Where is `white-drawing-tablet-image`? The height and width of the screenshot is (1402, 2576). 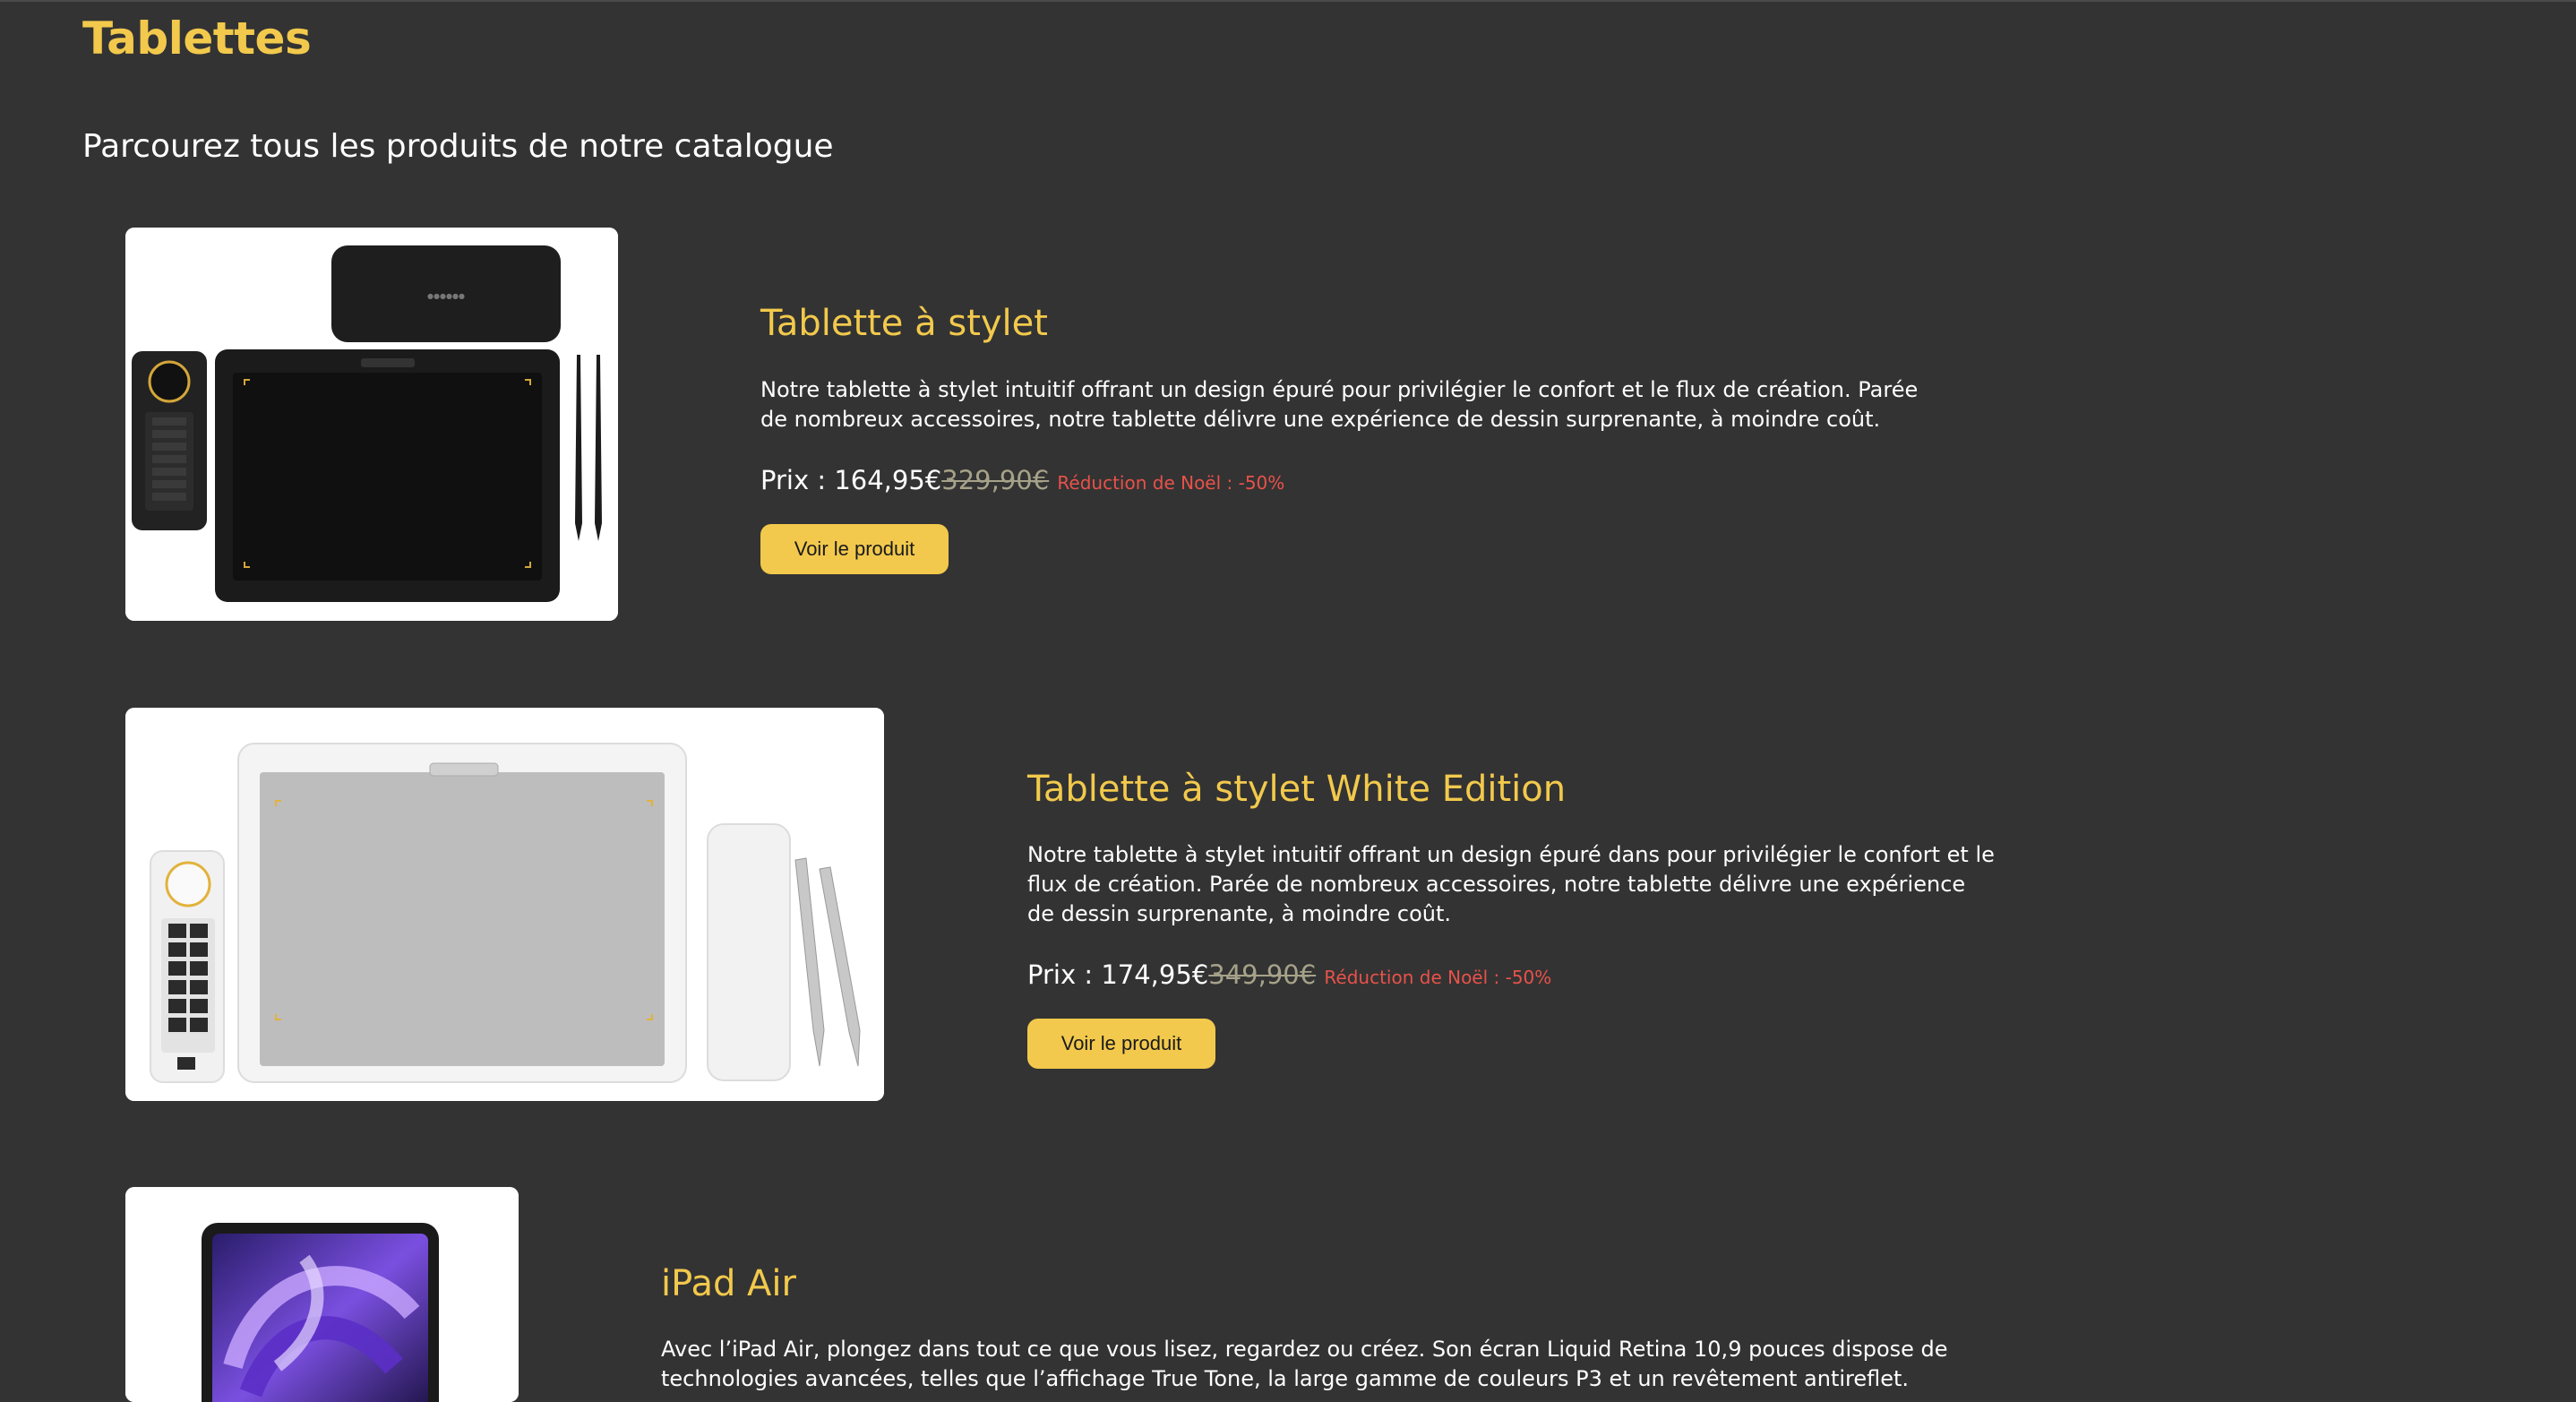
white-drawing-tablet-image is located at coordinates (504, 904).